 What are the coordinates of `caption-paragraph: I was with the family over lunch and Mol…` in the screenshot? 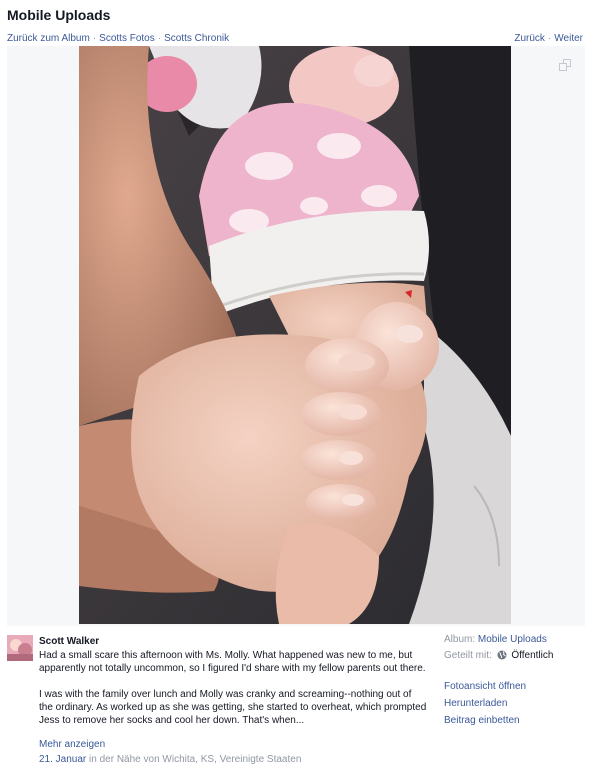 It's located at (233, 707).